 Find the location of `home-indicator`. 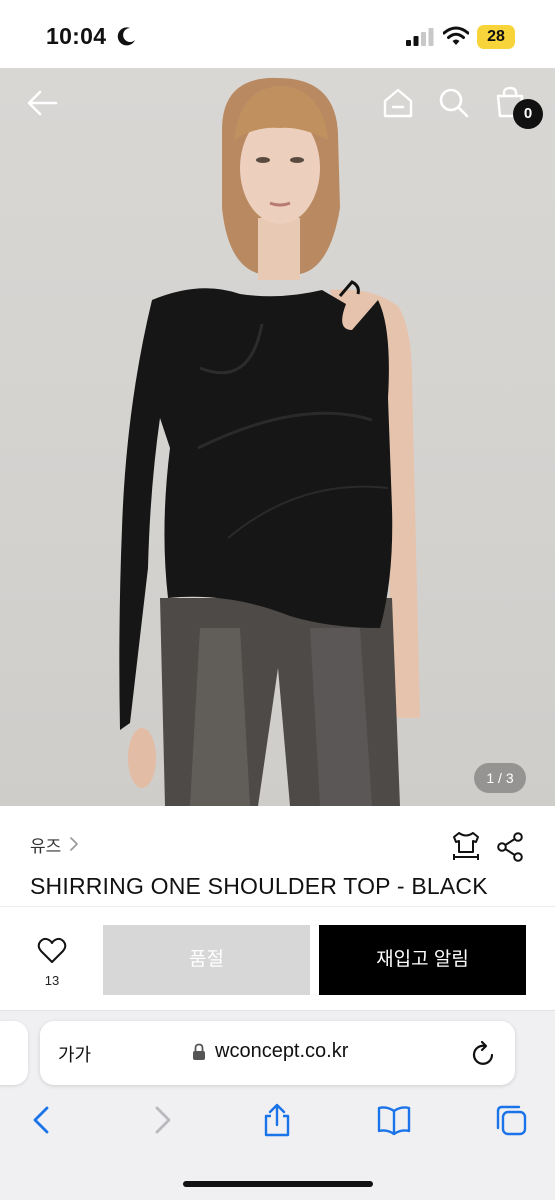

home-indicator is located at coordinates (278, 1184).